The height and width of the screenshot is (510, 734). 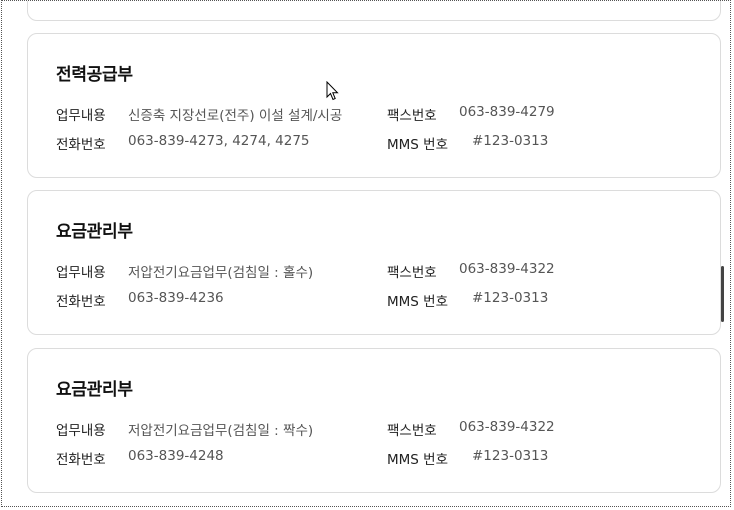 I want to click on department-card-previous, so click(x=374, y=11).